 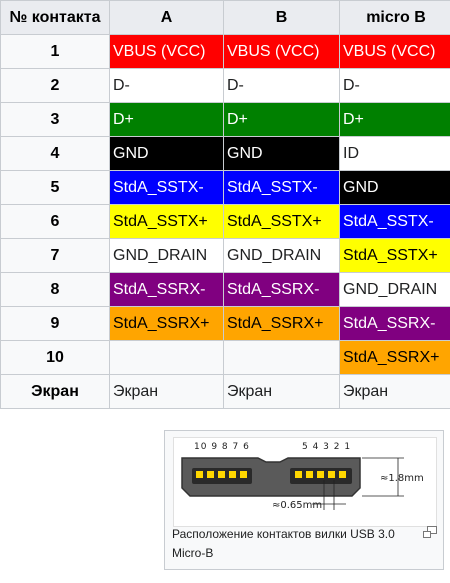 What do you see at coordinates (55, 323) in the screenshot?
I see `pin-number: 9` at bounding box center [55, 323].